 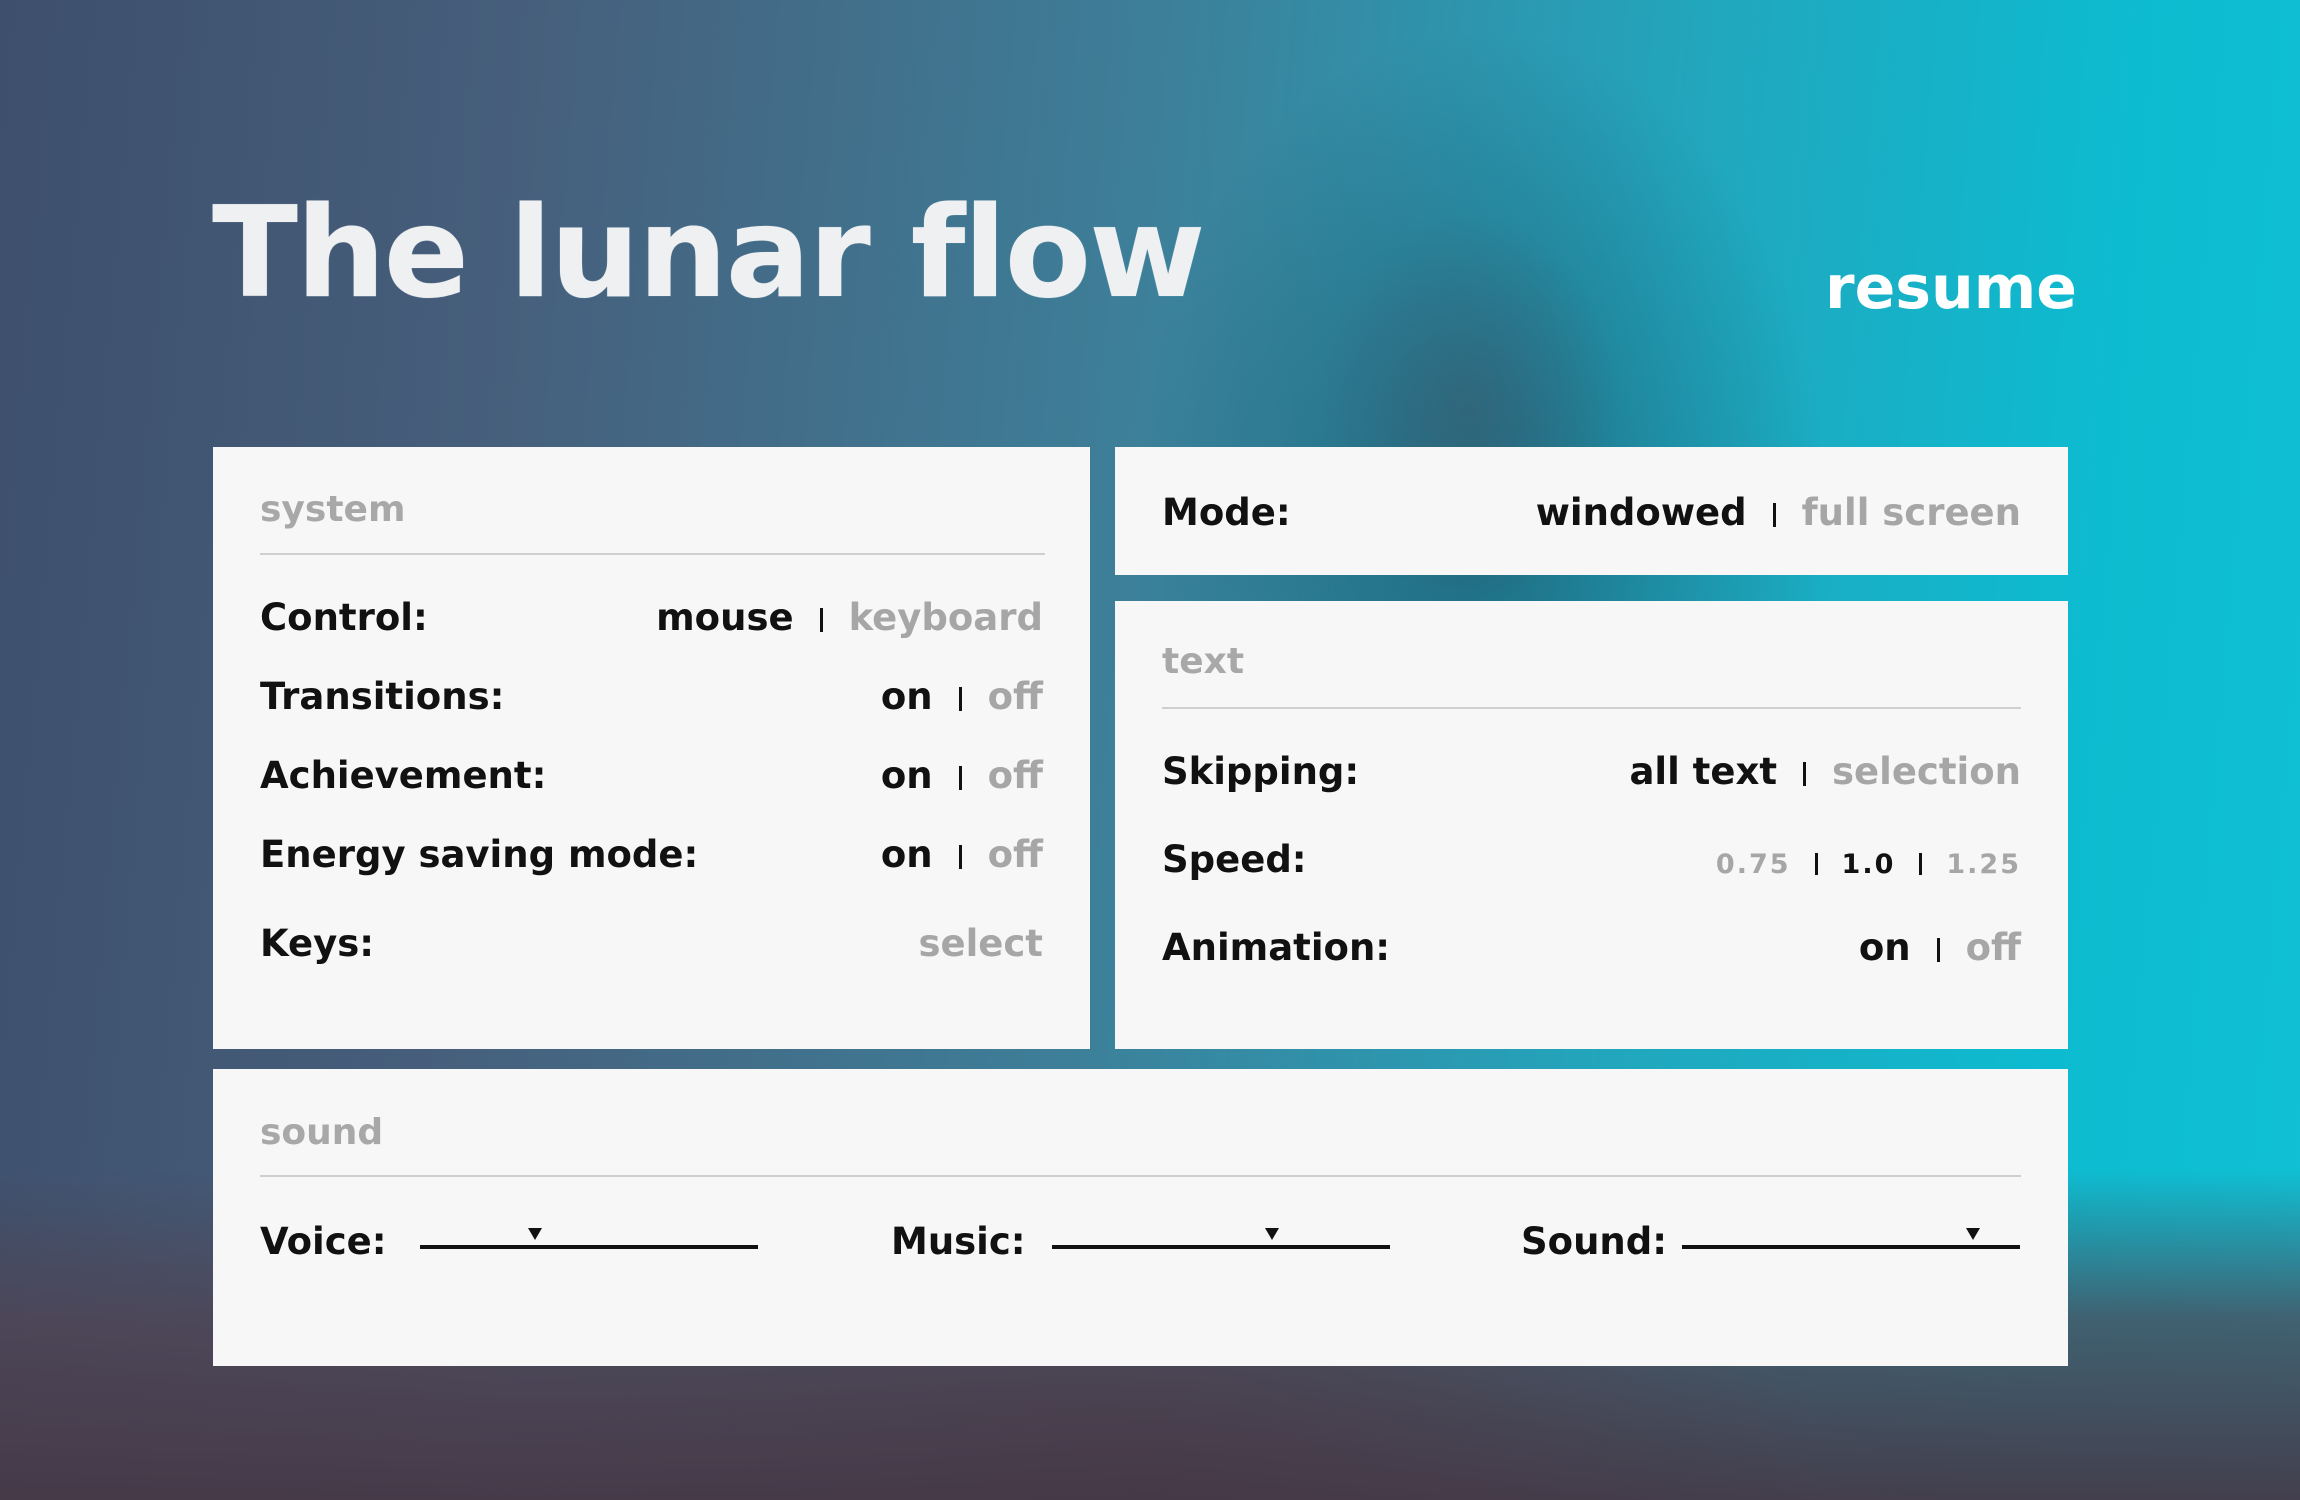 I want to click on sound-panel-title: sound, so click(x=322, y=1132).